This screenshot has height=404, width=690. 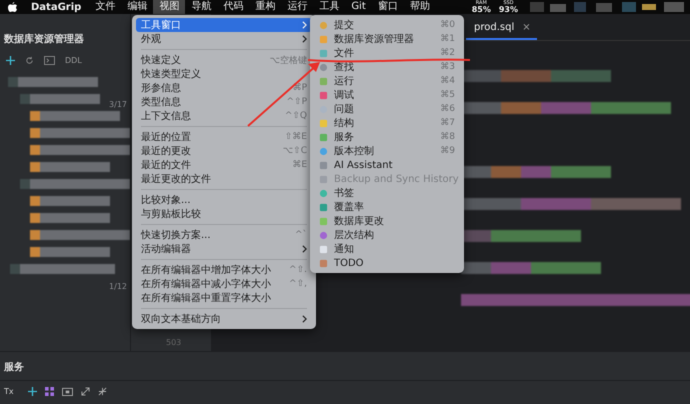 I want to click on shortcut-label: ^⇧P, so click(x=296, y=102).